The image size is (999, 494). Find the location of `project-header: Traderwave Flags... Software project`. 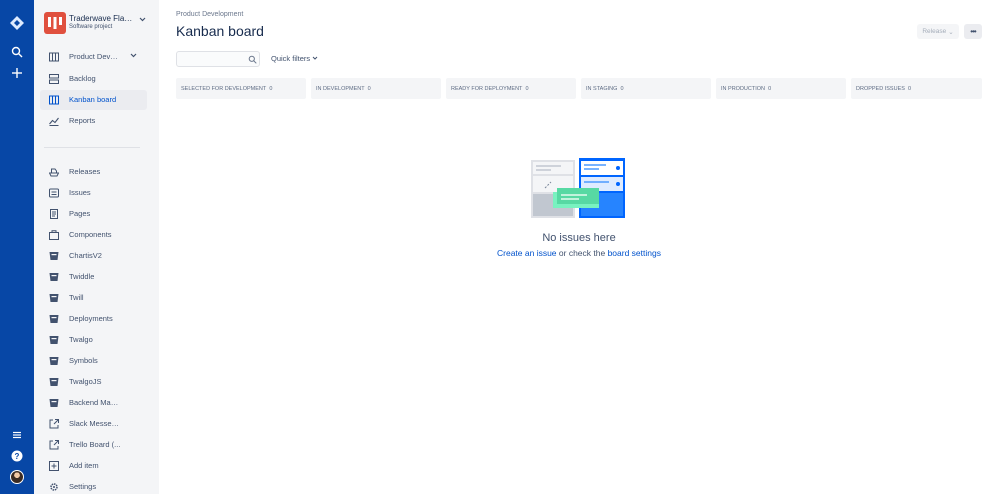

project-header: Traderwave Flags... Software project is located at coordinates (99, 23).